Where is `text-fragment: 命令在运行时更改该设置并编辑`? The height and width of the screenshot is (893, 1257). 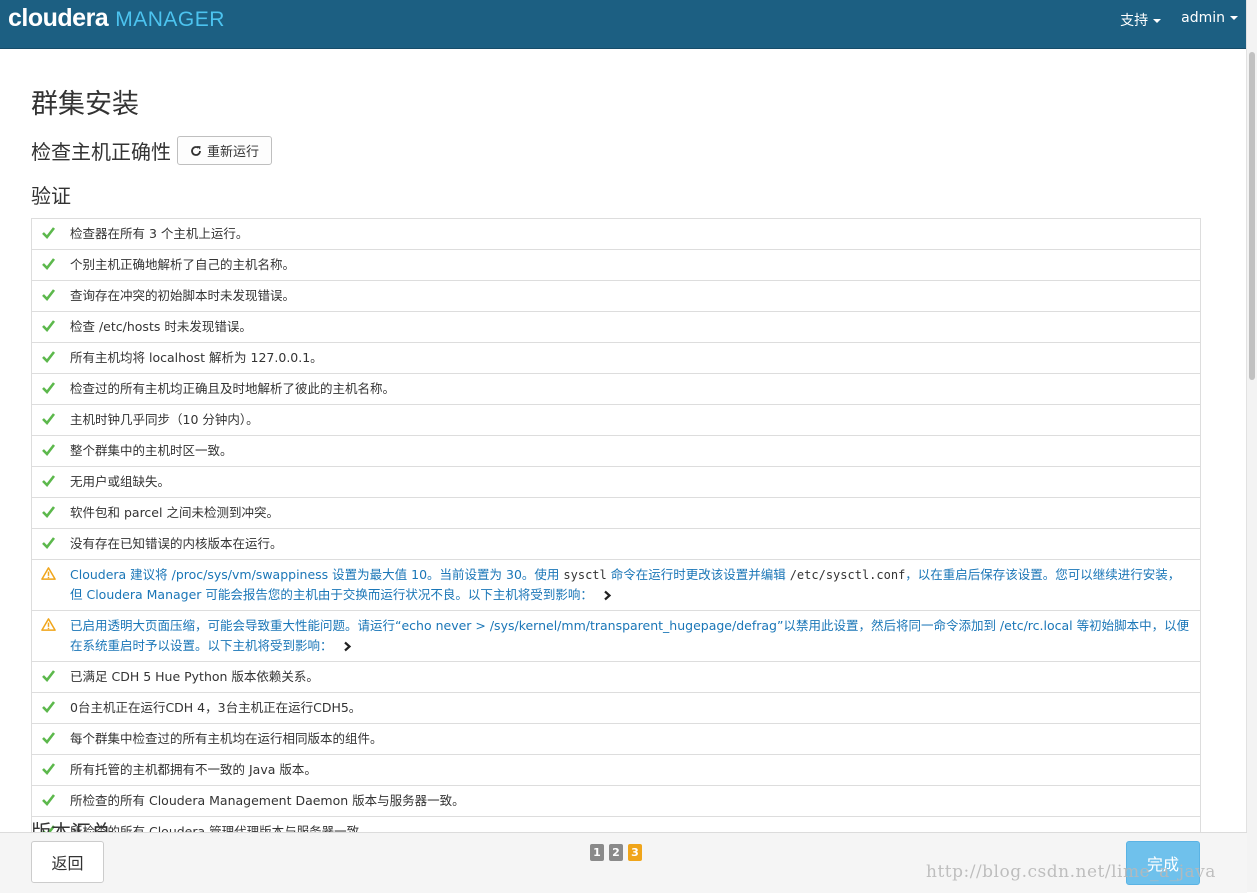 text-fragment: 命令在运行时更改该设置并编辑 is located at coordinates (698, 574).